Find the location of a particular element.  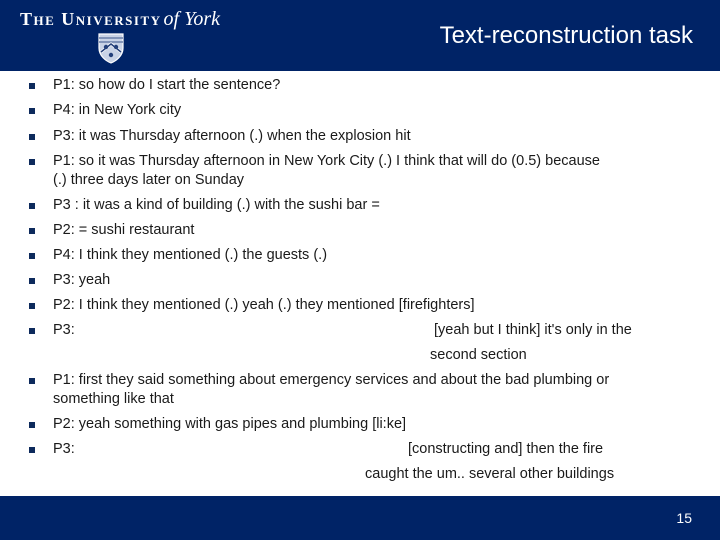

utterance-continuation: caught the um.. several other buildings is located at coordinates (490, 474).